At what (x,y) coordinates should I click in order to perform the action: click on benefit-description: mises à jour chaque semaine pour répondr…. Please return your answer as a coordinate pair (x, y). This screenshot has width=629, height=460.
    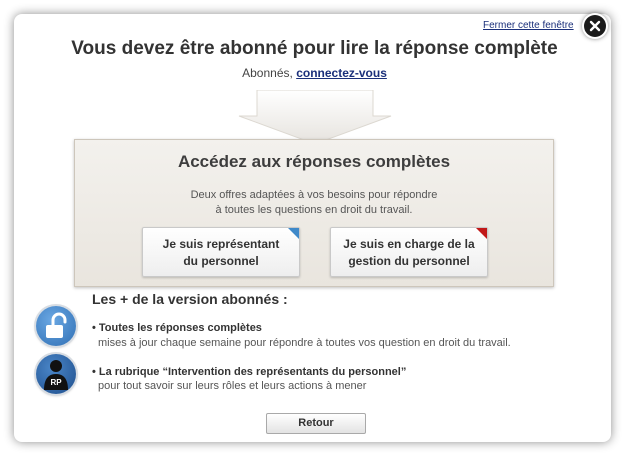
    Looking at the image, I should click on (304, 343).